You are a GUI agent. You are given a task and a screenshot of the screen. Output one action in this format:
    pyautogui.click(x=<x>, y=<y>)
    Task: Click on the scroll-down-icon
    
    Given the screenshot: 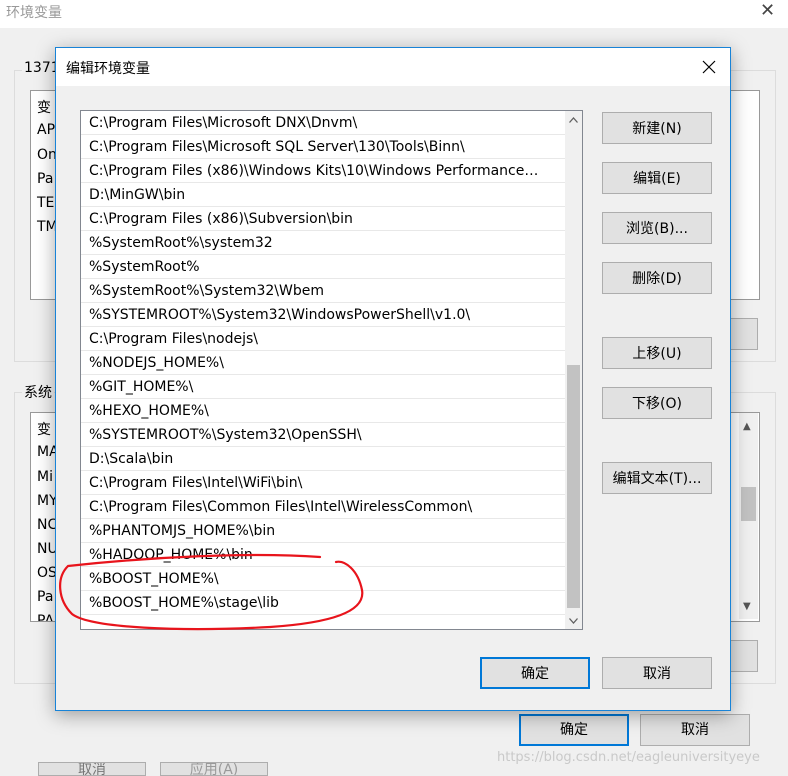 What is the action you would take?
    pyautogui.click(x=573, y=620)
    